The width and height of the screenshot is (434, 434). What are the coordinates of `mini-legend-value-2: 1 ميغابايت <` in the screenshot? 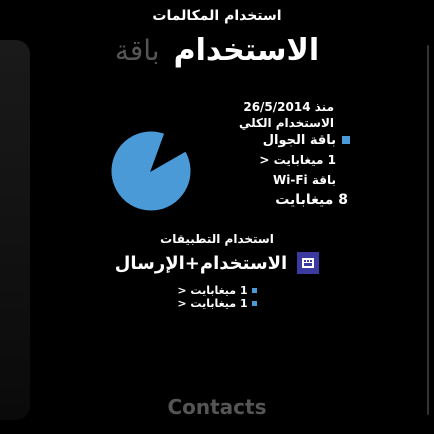 It's located at (212, 303).